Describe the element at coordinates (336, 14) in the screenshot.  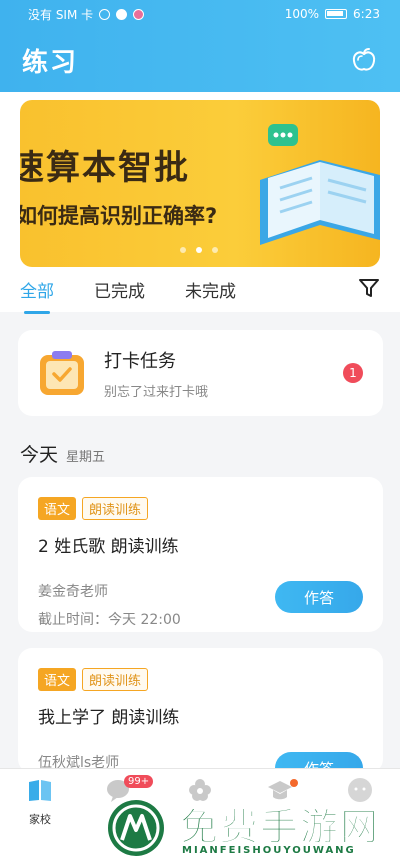
I see `battery-icon` at that location.